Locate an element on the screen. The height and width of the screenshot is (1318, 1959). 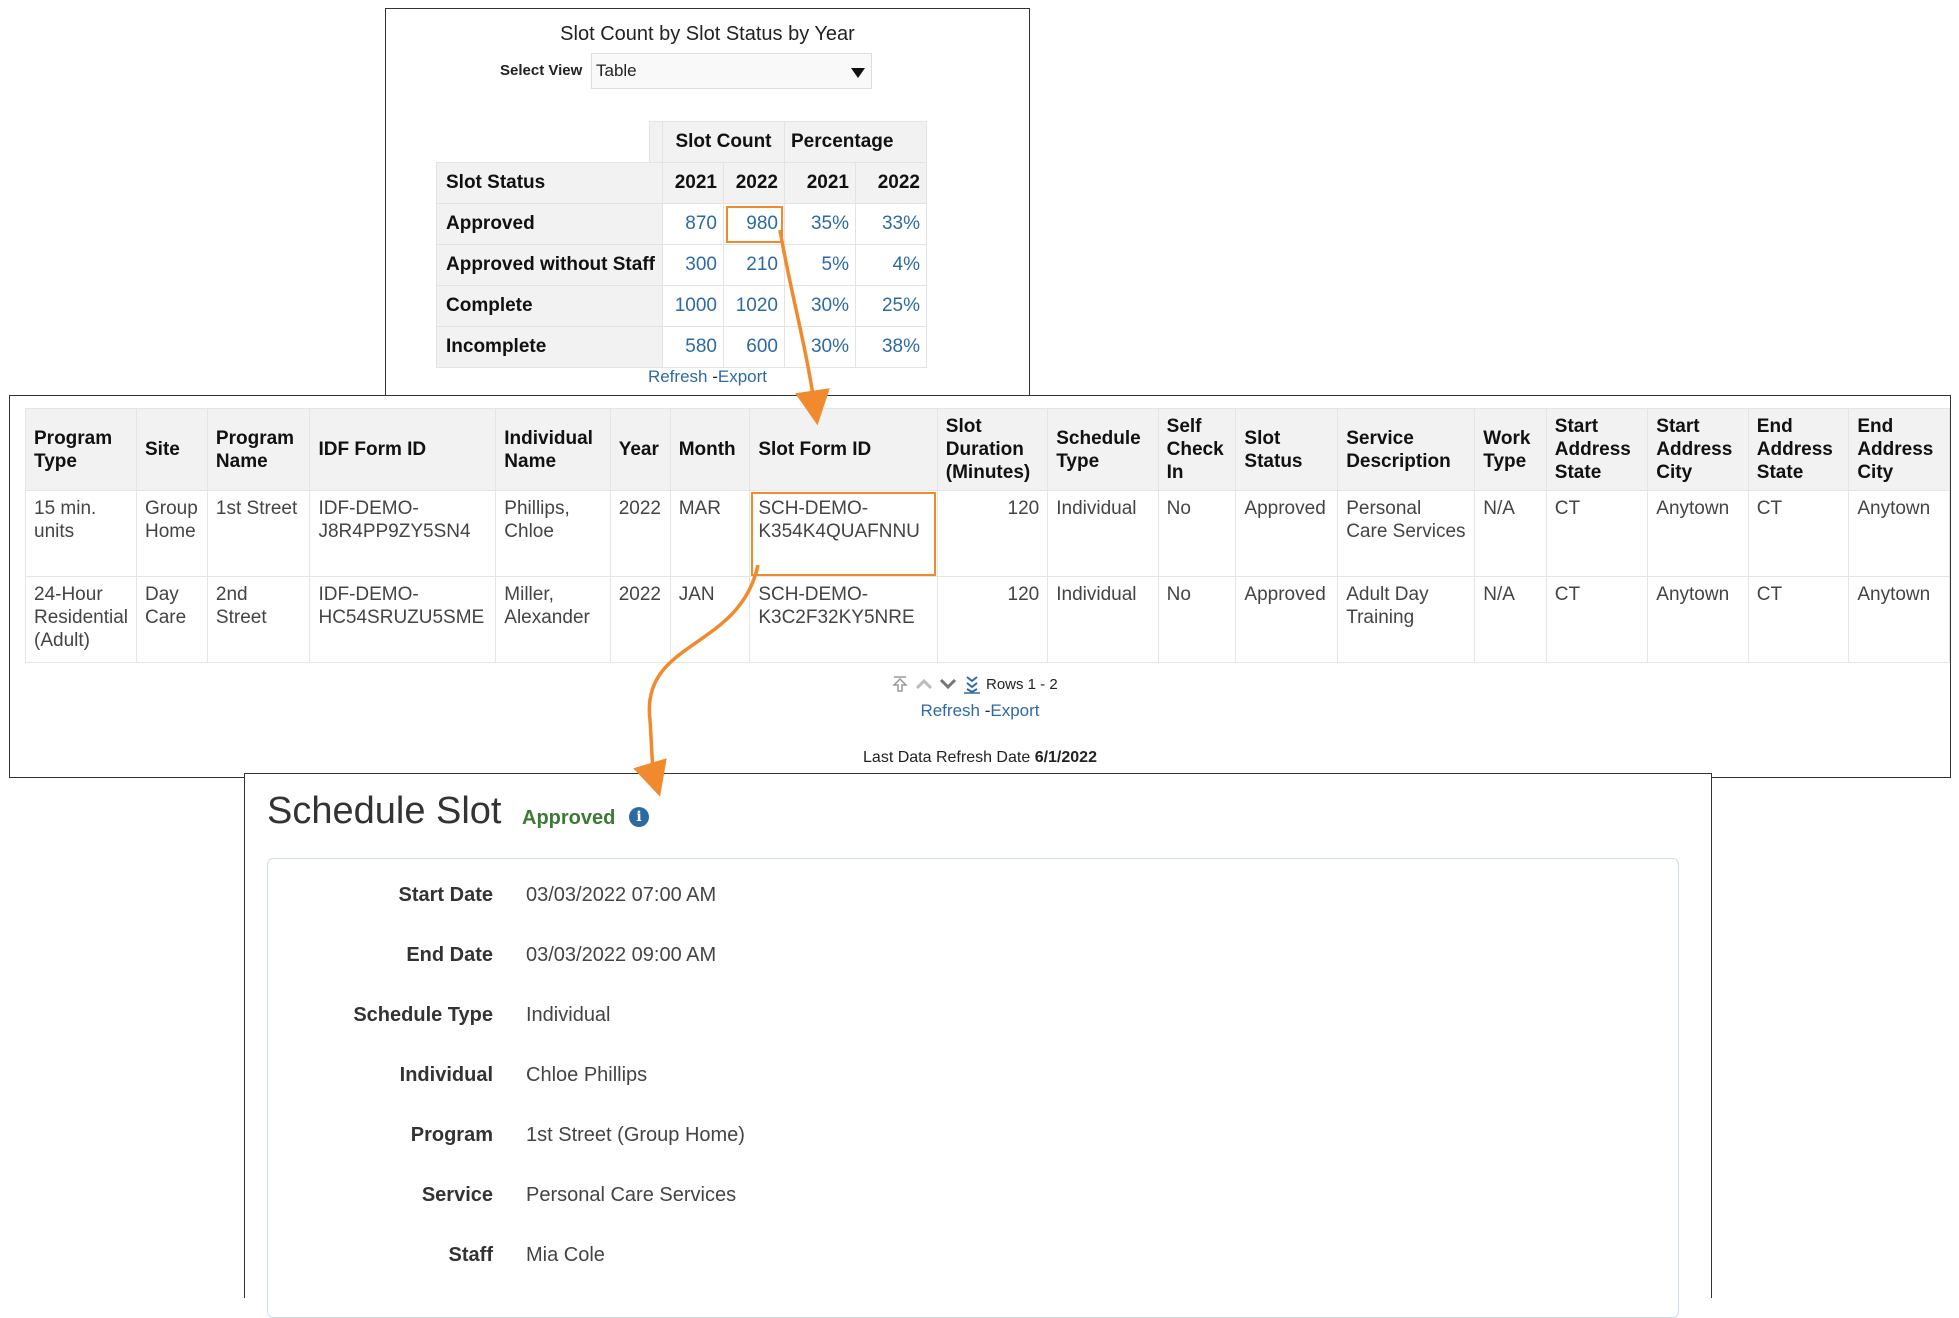
info-icon: i is located at coordinates (639, 817).